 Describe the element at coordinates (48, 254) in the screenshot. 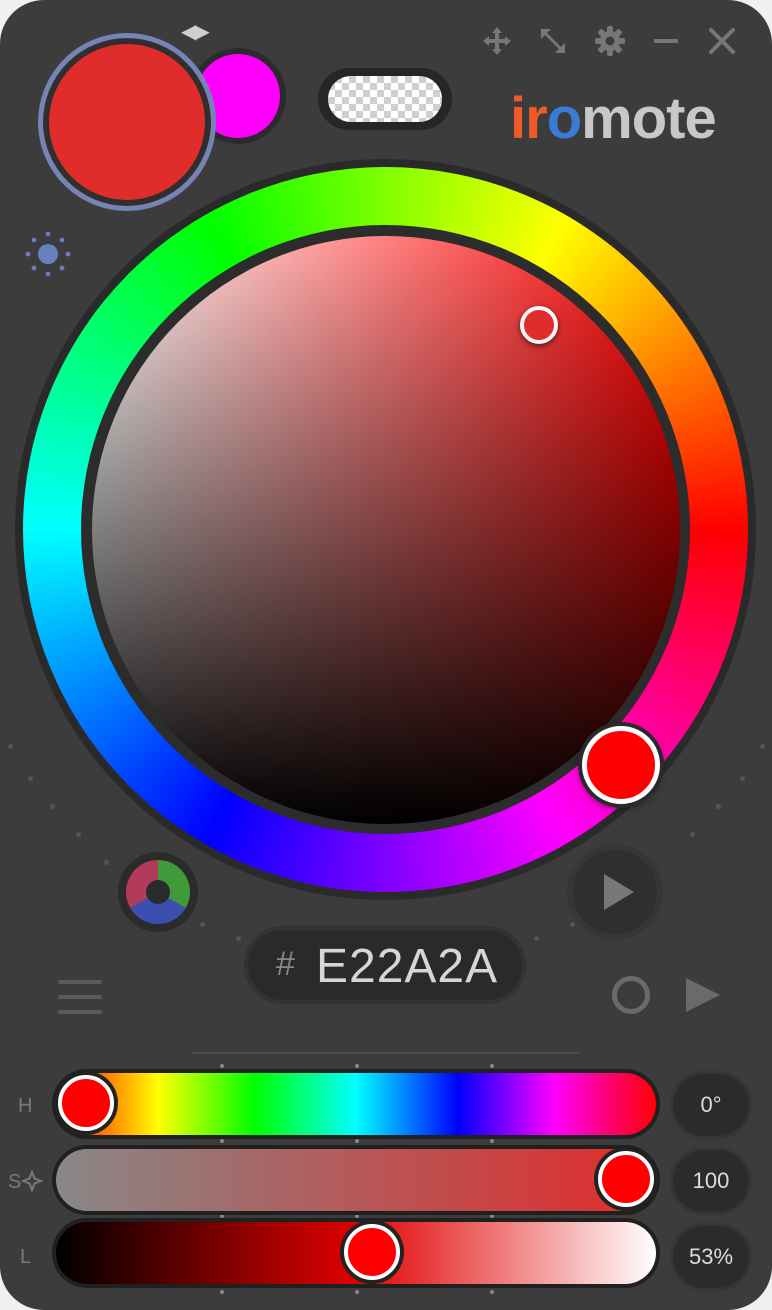

I see `brightness-icon` at that location.